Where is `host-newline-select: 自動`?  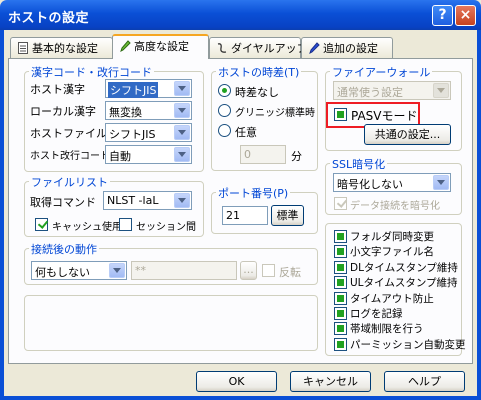 host-newline-select: 自動 is located at coordinates (148, 154).